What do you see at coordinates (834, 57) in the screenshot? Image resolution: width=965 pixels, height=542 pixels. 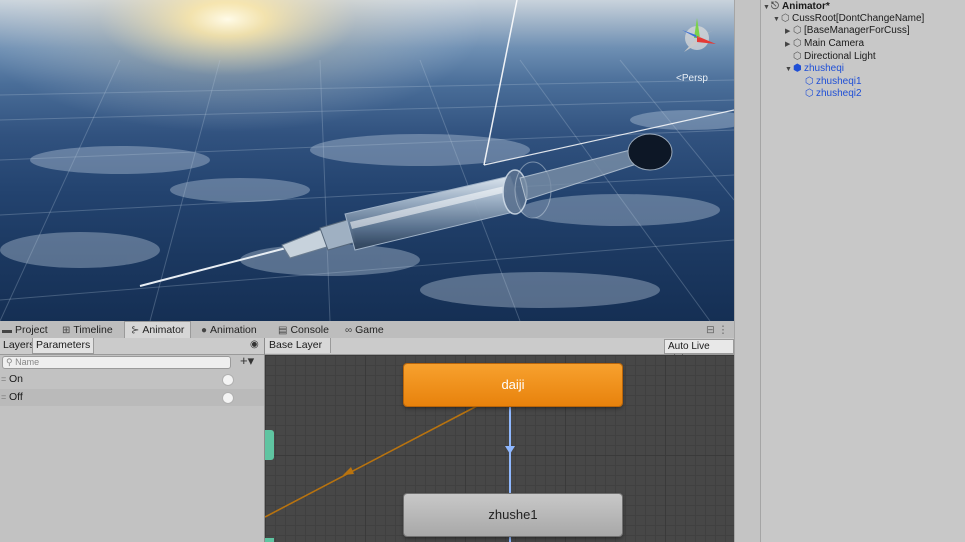 I see `hierarchy-item-directional-light: ⬡ Directional Light` at bounding box center [834, 57].